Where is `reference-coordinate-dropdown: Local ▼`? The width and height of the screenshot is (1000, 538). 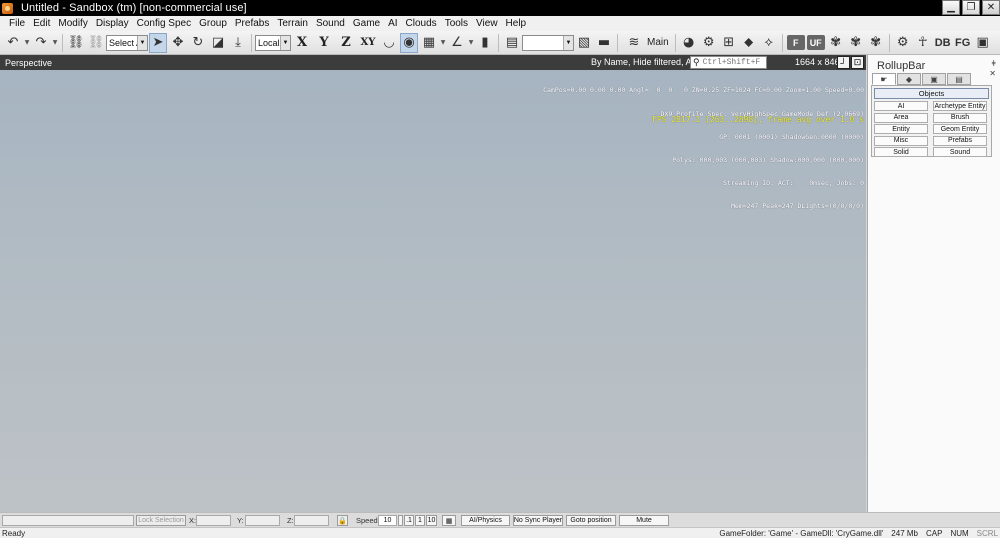
reference-coordinate-dropdown: Local ▼ is located at coordinates (273, 42).